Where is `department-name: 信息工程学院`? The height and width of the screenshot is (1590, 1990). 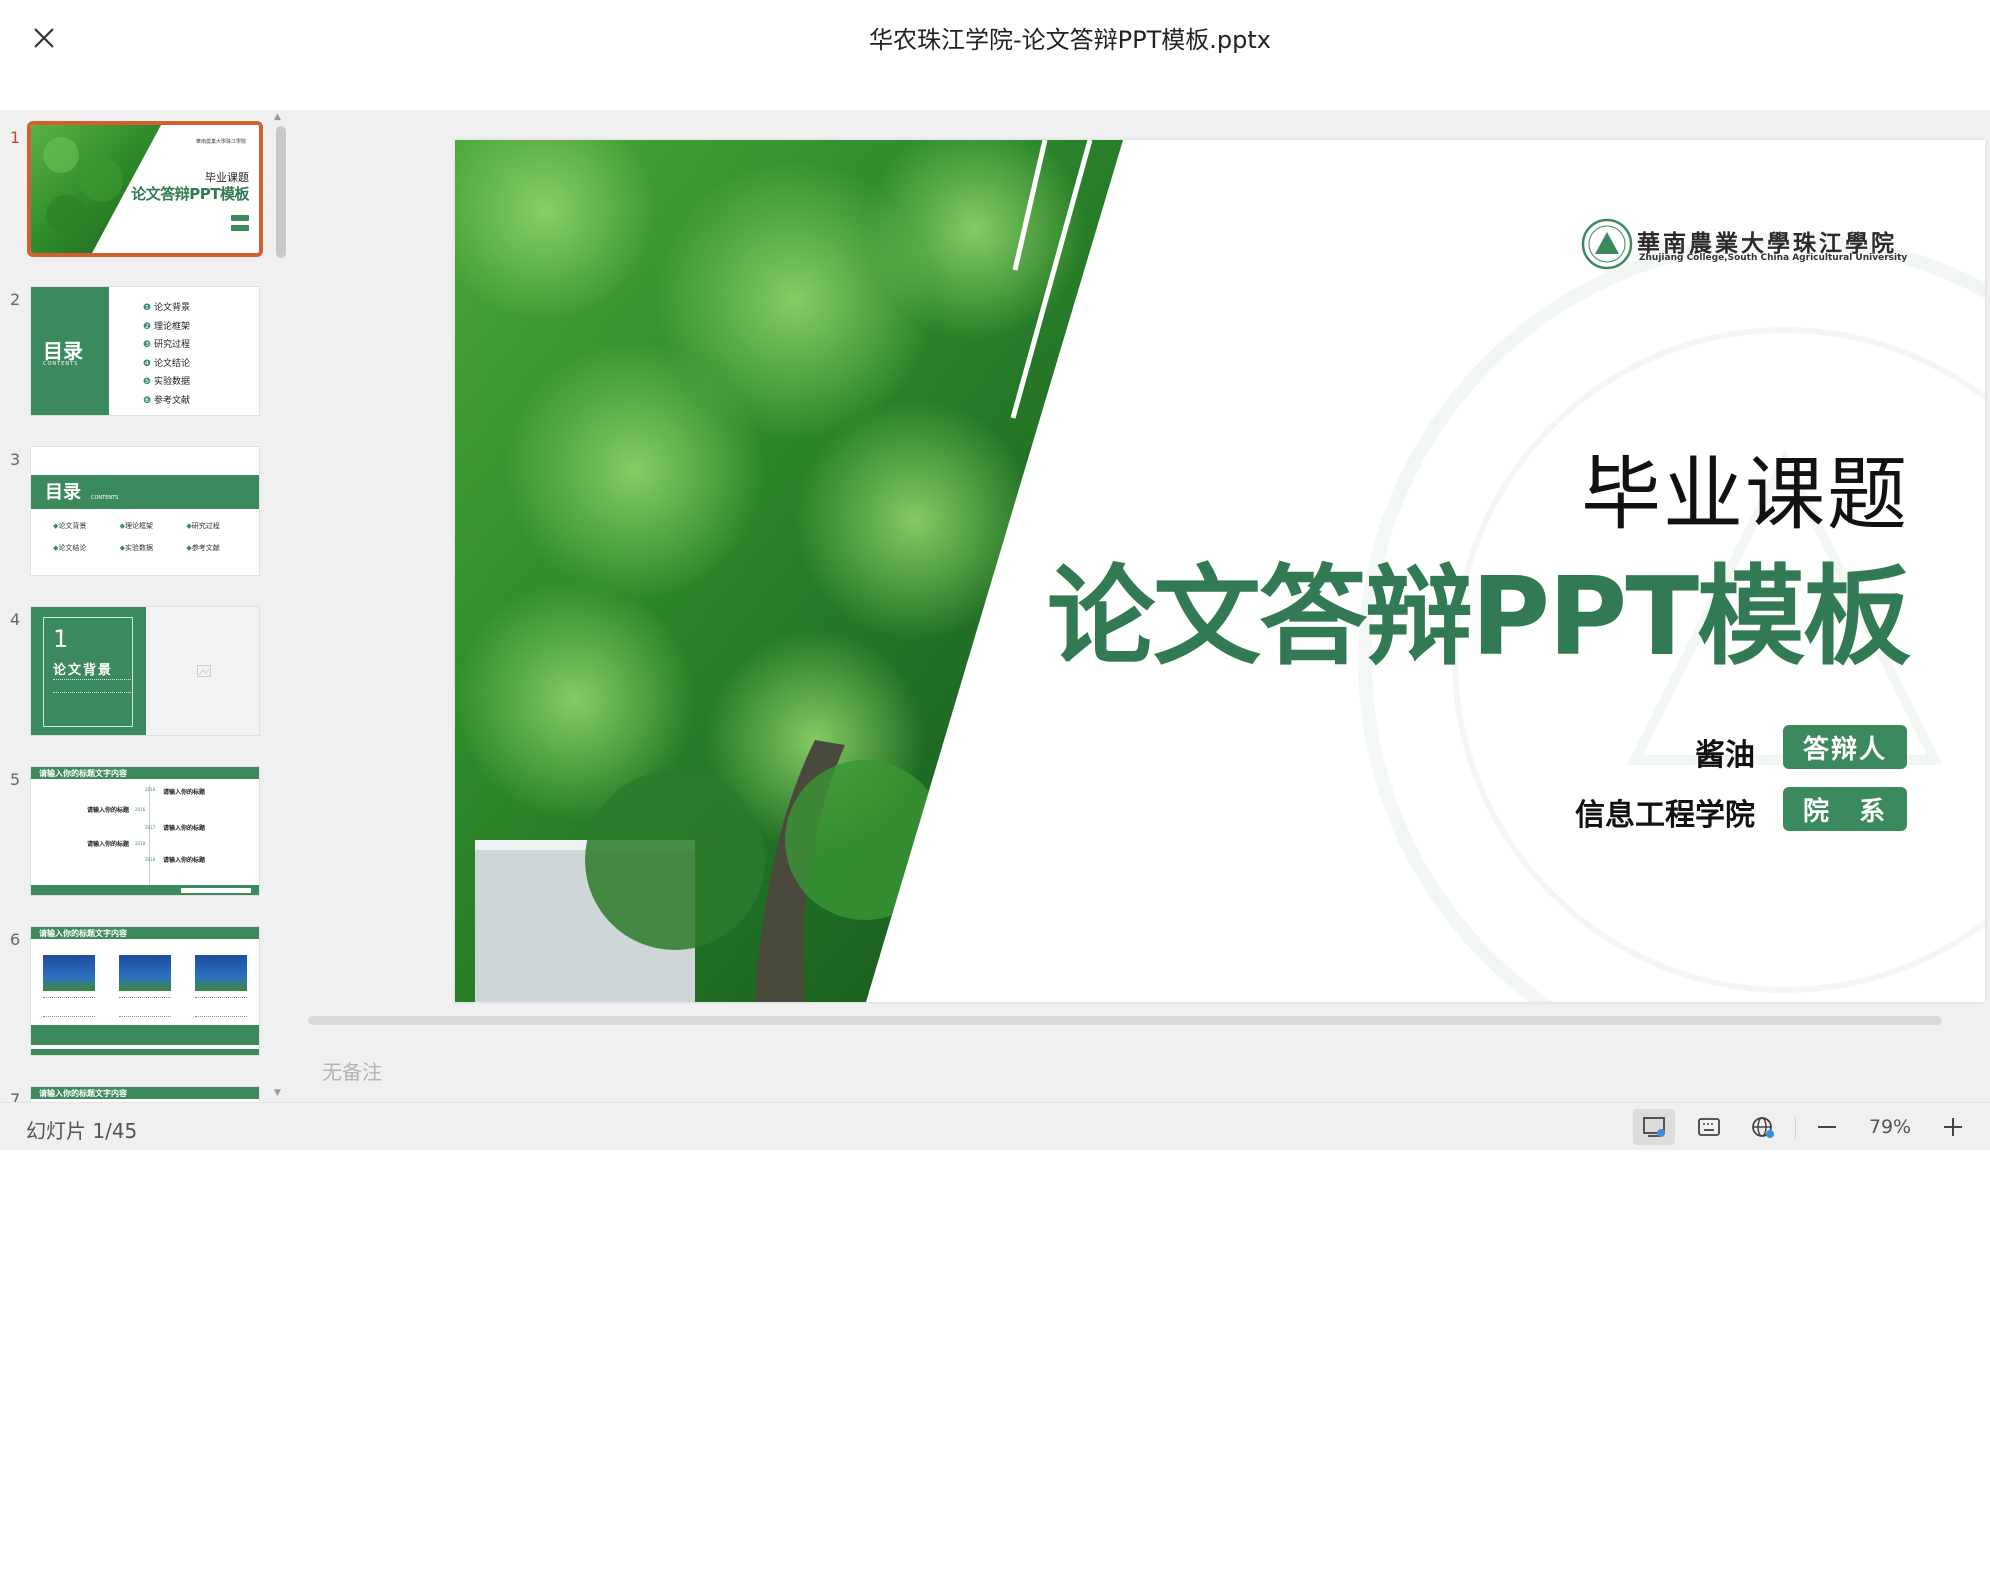 department-name: 信息工程学院 is located at coordinates (1665, 815).